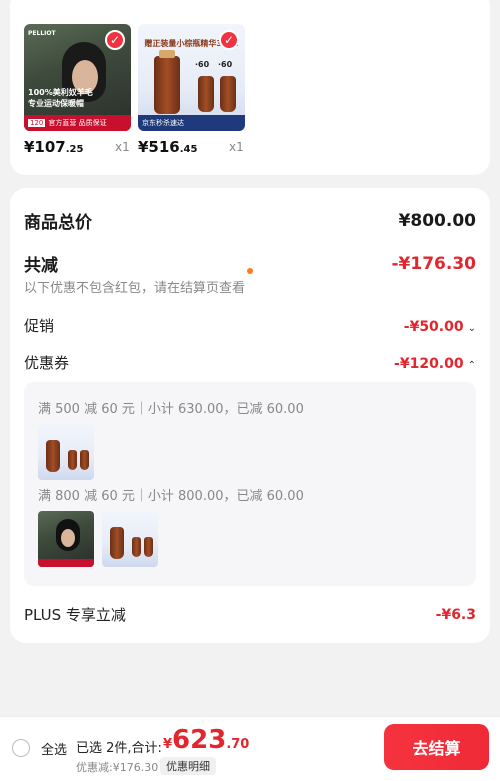 This screenshot has width=500, height=781. What do you see at coordinates (159, 147) in the screenshot?
I see `price-integer: ¥516` at bounding box center [159, 147].